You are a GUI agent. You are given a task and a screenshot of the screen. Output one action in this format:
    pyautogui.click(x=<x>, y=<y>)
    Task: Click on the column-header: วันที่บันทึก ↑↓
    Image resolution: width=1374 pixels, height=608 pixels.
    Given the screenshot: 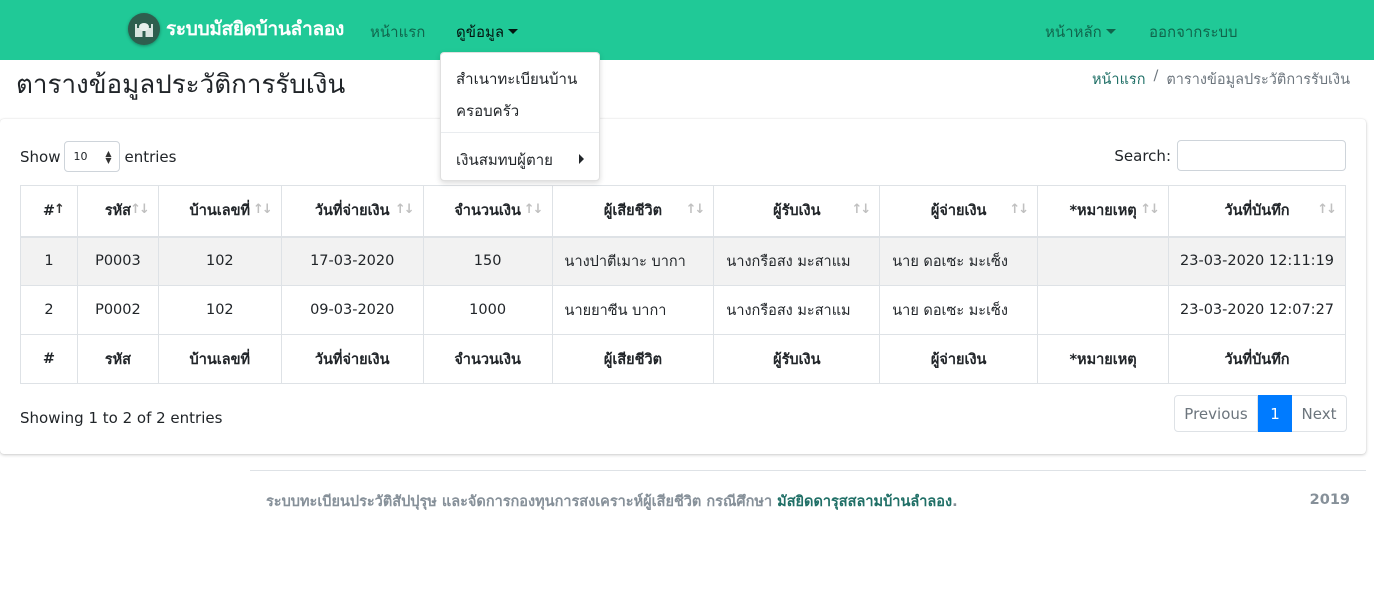 What is the action you would take?
    pyautogui.click(x=1257, y=211)
    